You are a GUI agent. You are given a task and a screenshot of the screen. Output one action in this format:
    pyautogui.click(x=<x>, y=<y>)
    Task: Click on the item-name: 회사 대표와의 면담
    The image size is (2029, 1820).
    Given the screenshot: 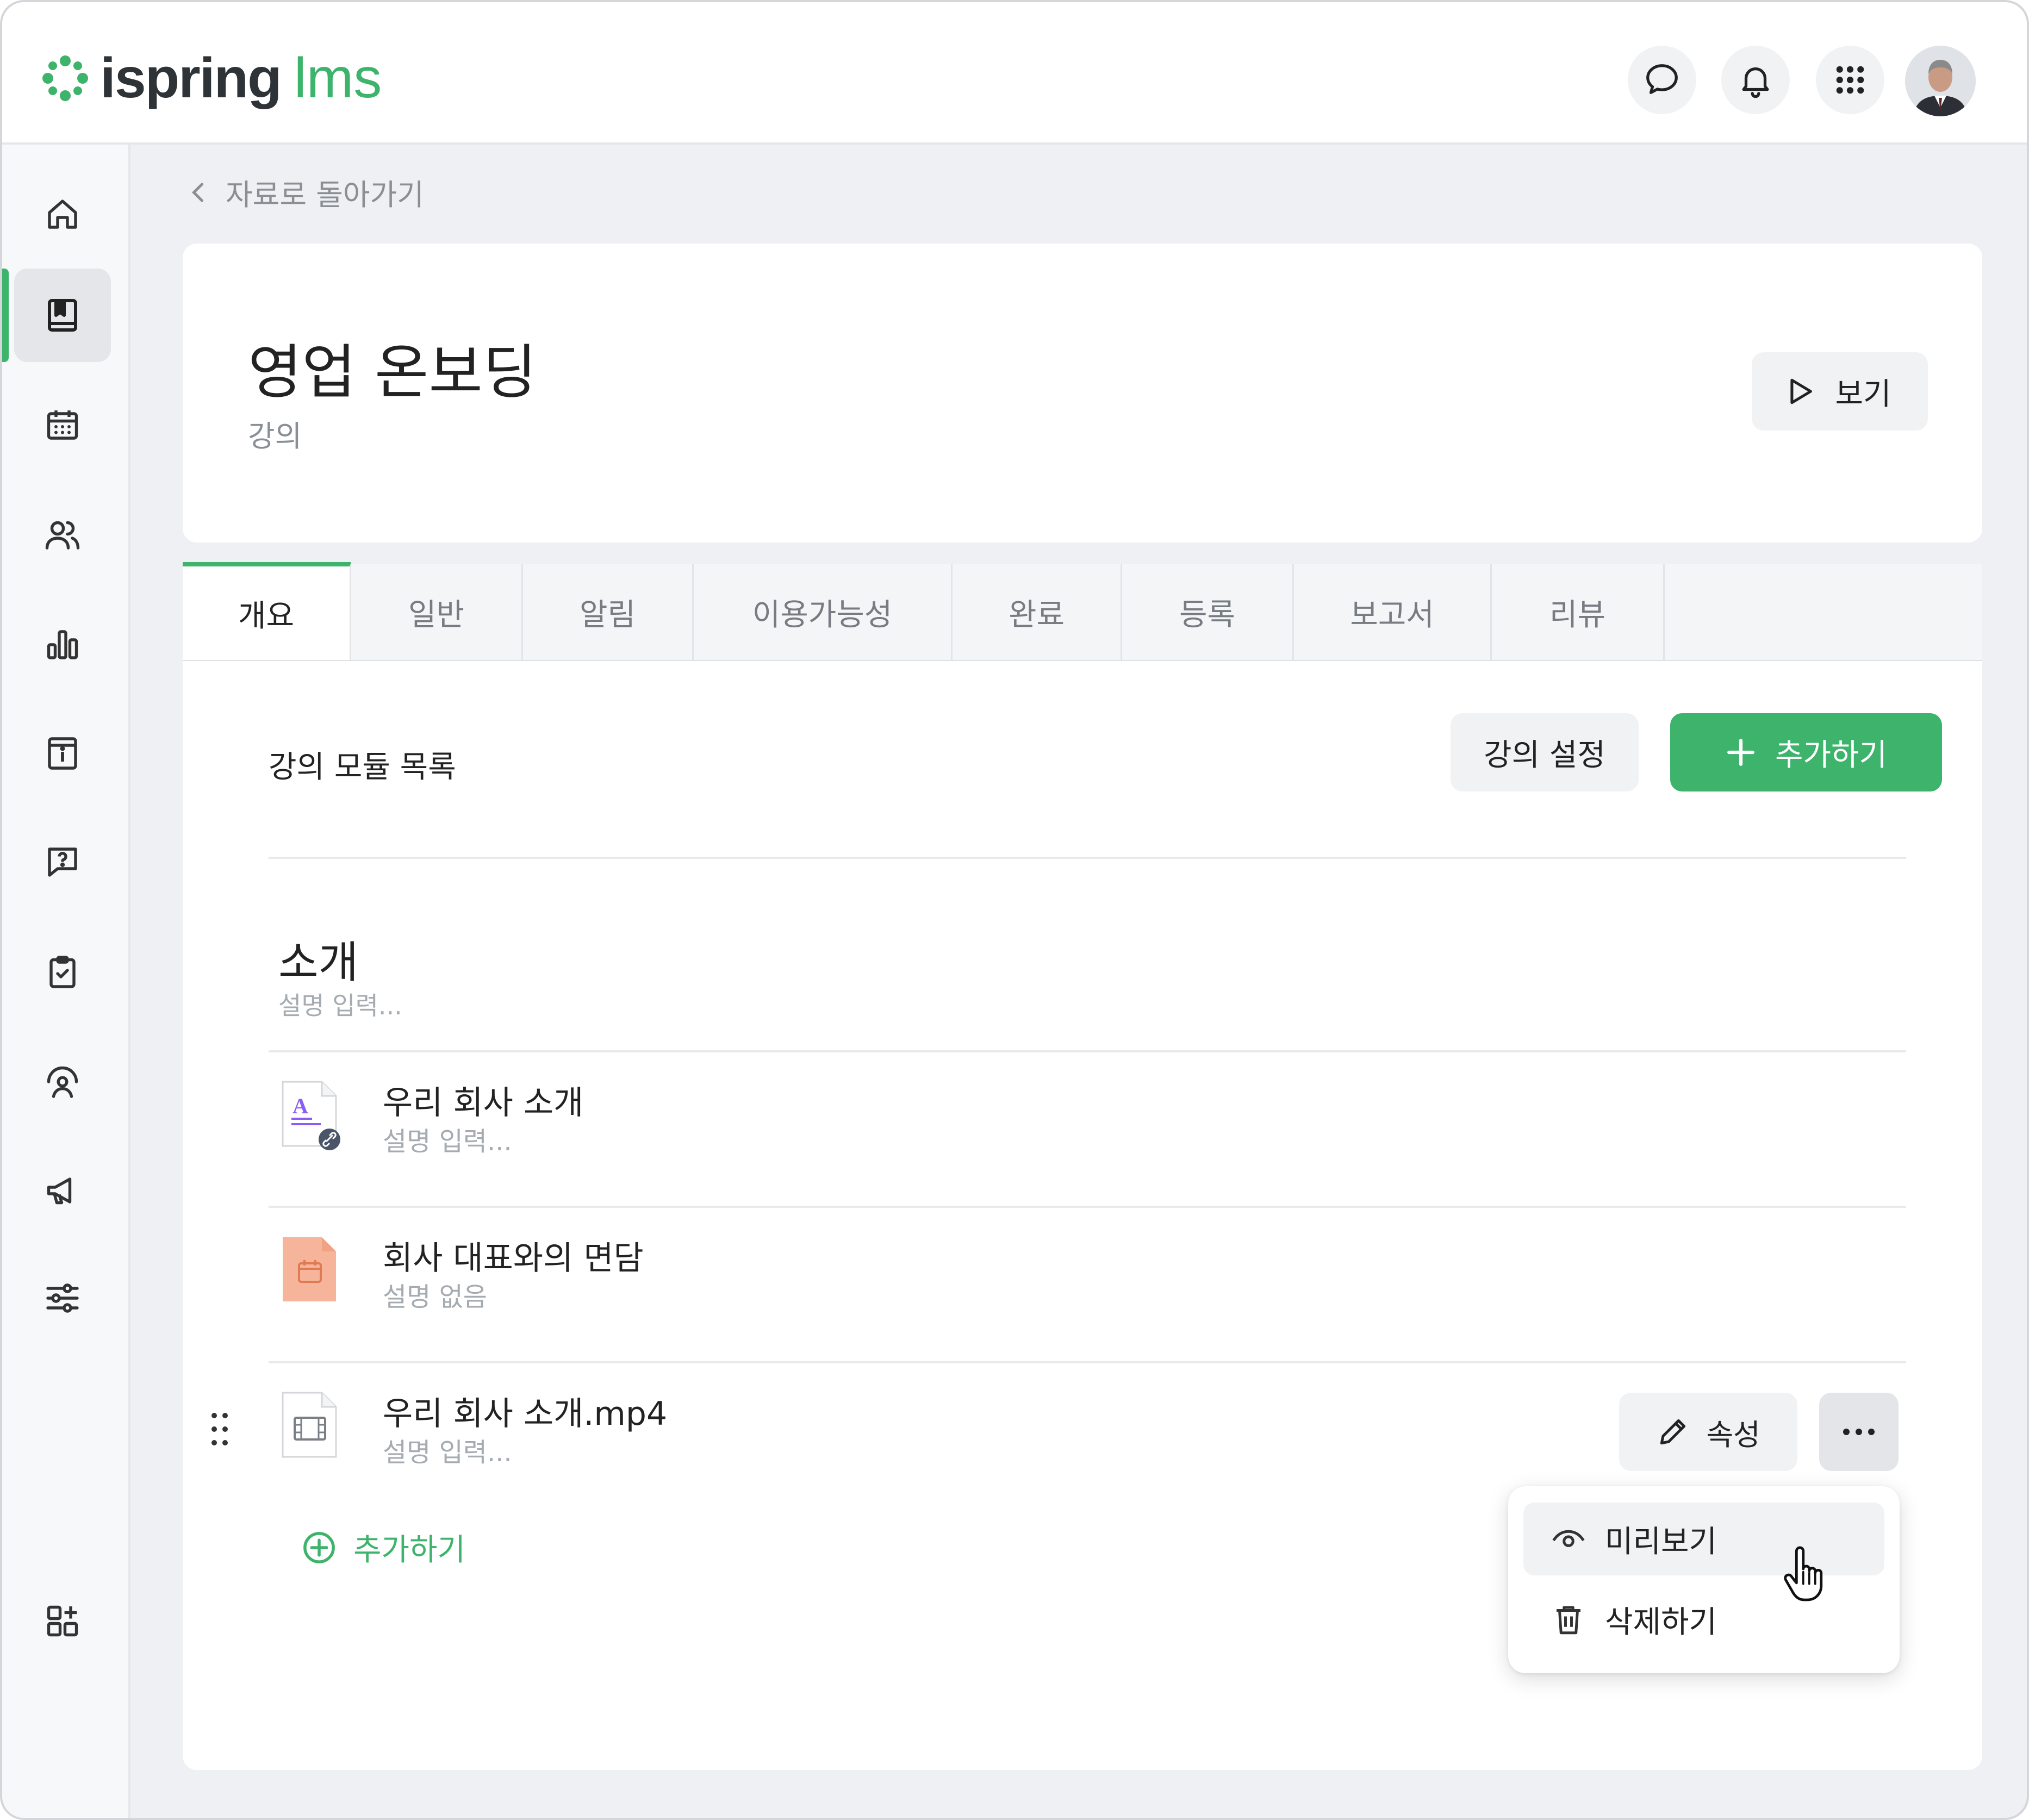 What is the action you would take?
    pyautogui.click(x=513, y=1258)
    